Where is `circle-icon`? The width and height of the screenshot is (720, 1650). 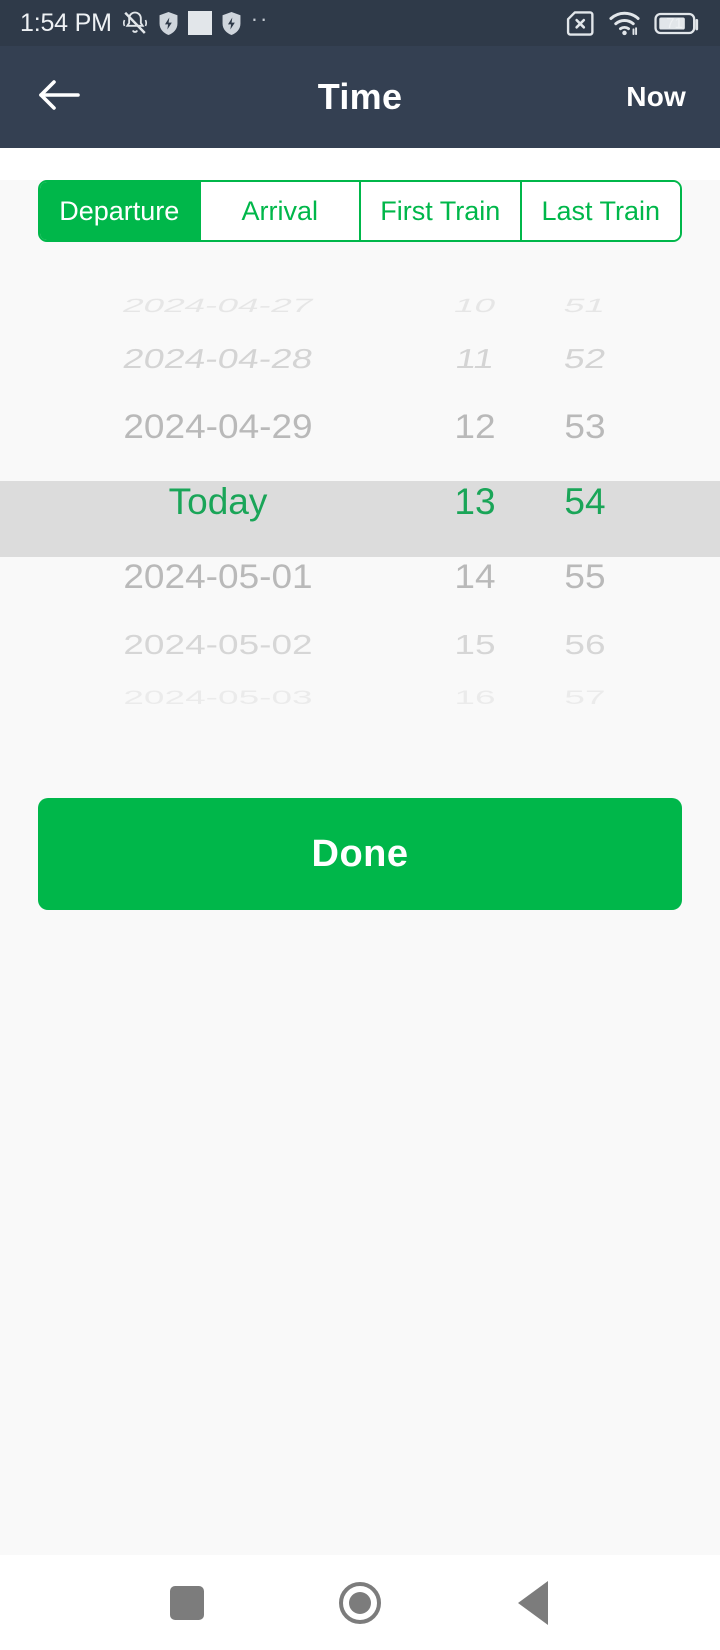 circle-icon is located at coordinates (359, 1602).